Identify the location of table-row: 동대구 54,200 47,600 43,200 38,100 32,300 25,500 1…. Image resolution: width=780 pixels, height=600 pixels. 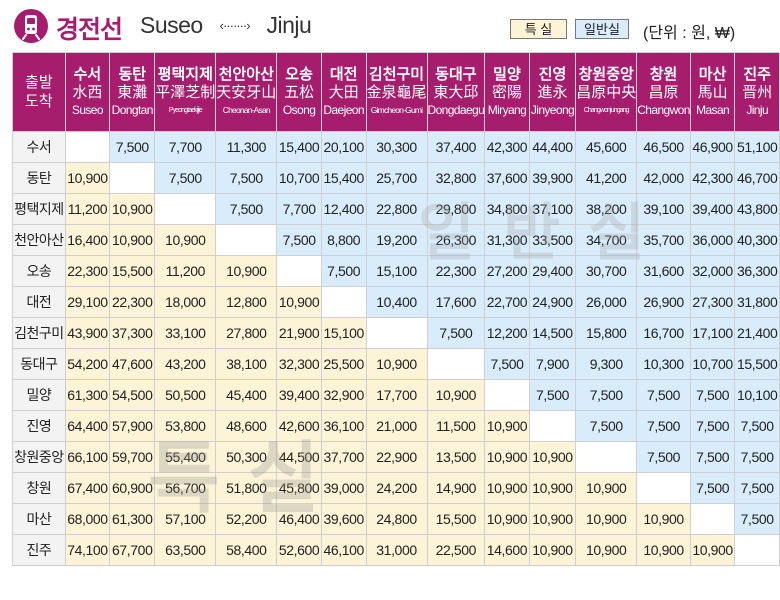
(396, 364).